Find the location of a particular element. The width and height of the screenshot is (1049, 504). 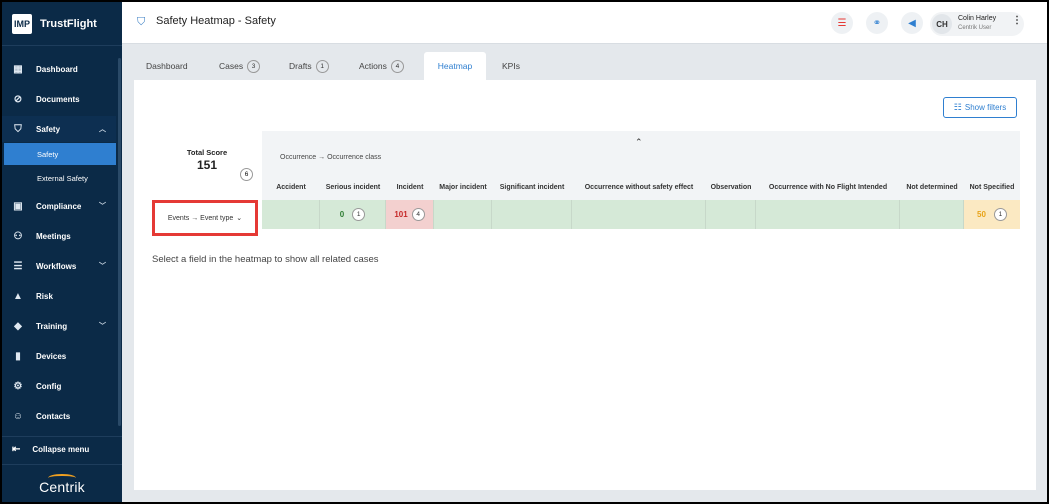

sidebar-item-label: Documents is located at coordinates (58, 99).